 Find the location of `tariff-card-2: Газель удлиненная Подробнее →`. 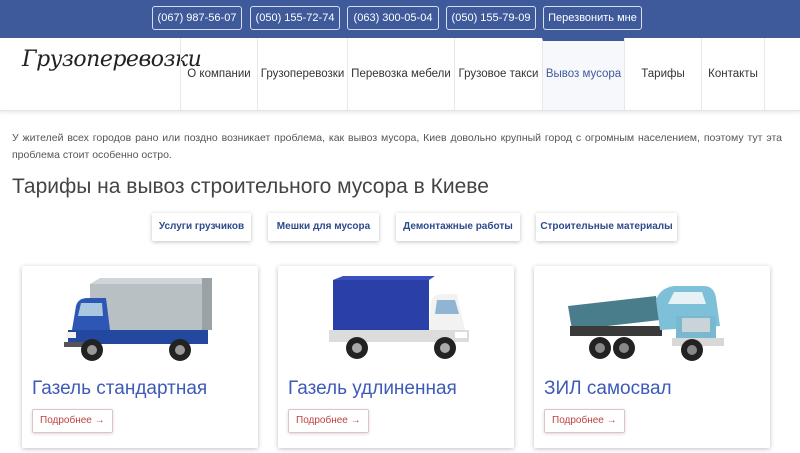

tariff-card-2: Газель удлиненная Подробнее → is located at coordinates (396, 357).